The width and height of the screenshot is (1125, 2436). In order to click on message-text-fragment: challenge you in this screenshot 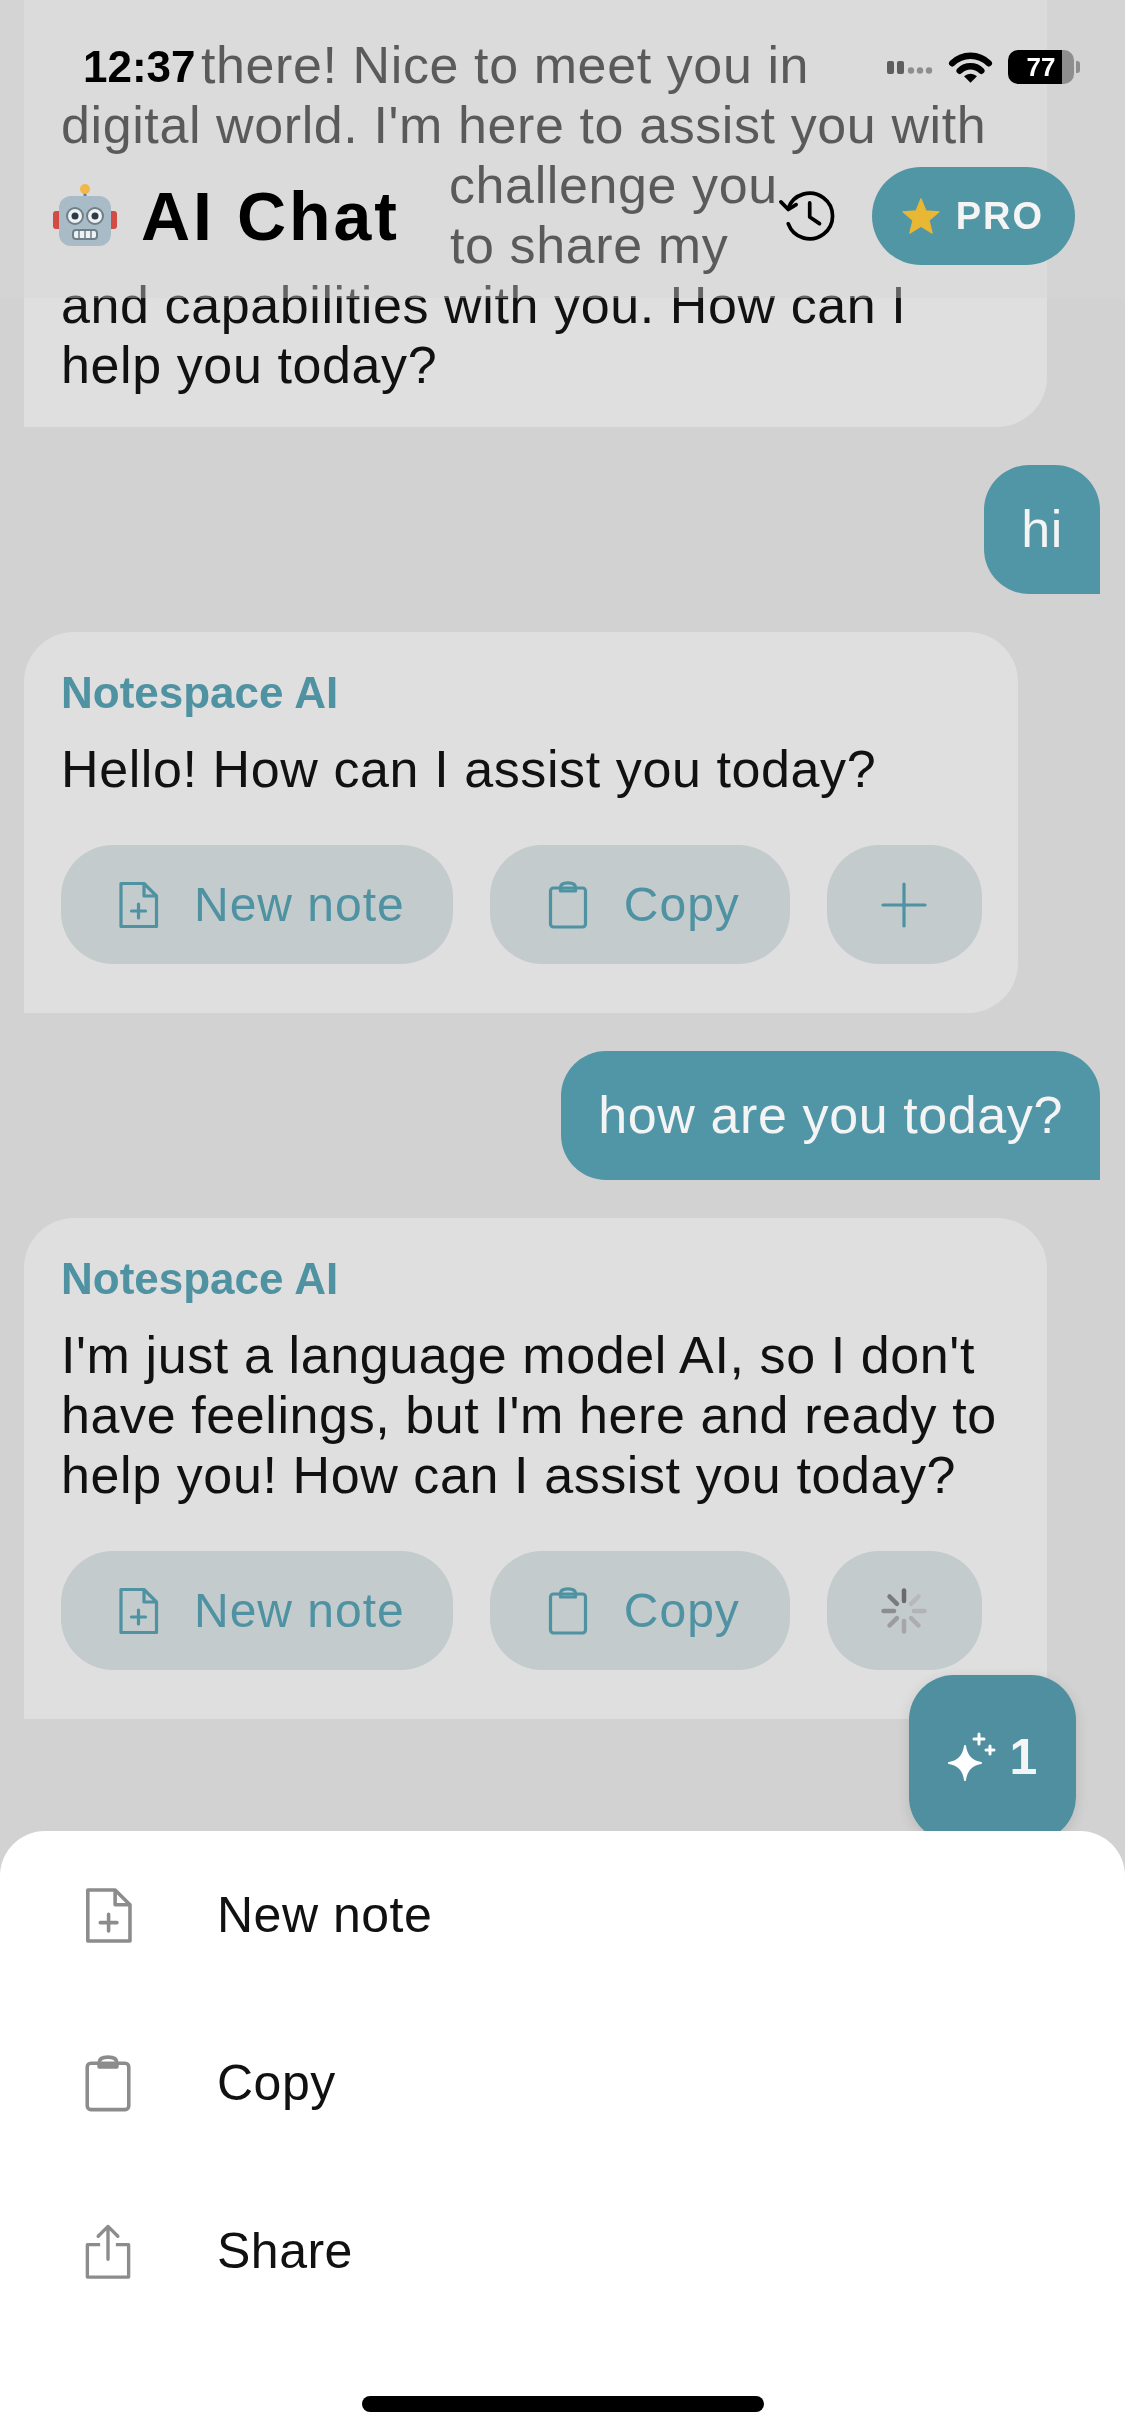, I will do `click(613, 185)`.